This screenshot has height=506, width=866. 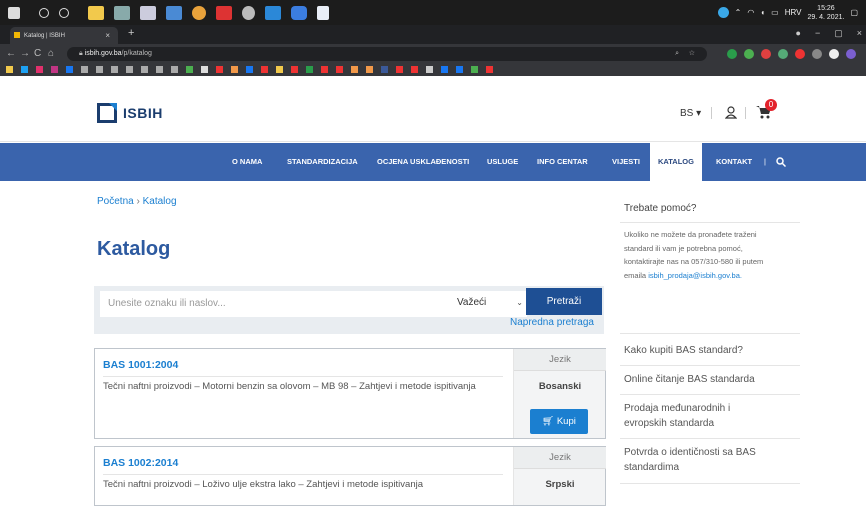 What do you see at coordinates (14, 12) in the screenshot?
I see `windows-start-icon` at bounding box center [14, 12].